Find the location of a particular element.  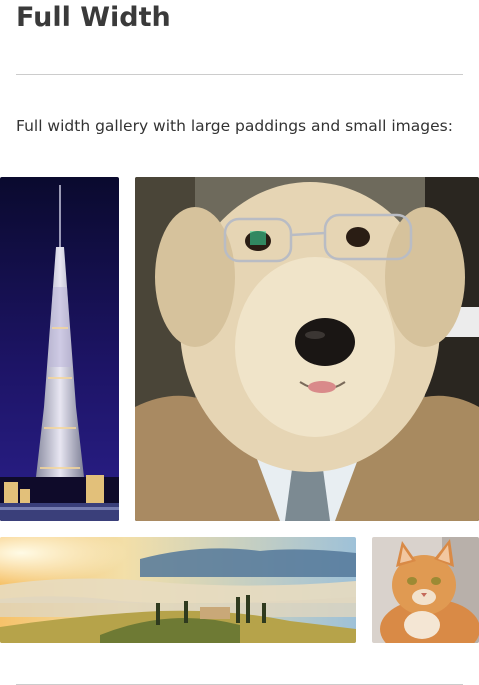

tower-photo is located at coordinates (59, 349).